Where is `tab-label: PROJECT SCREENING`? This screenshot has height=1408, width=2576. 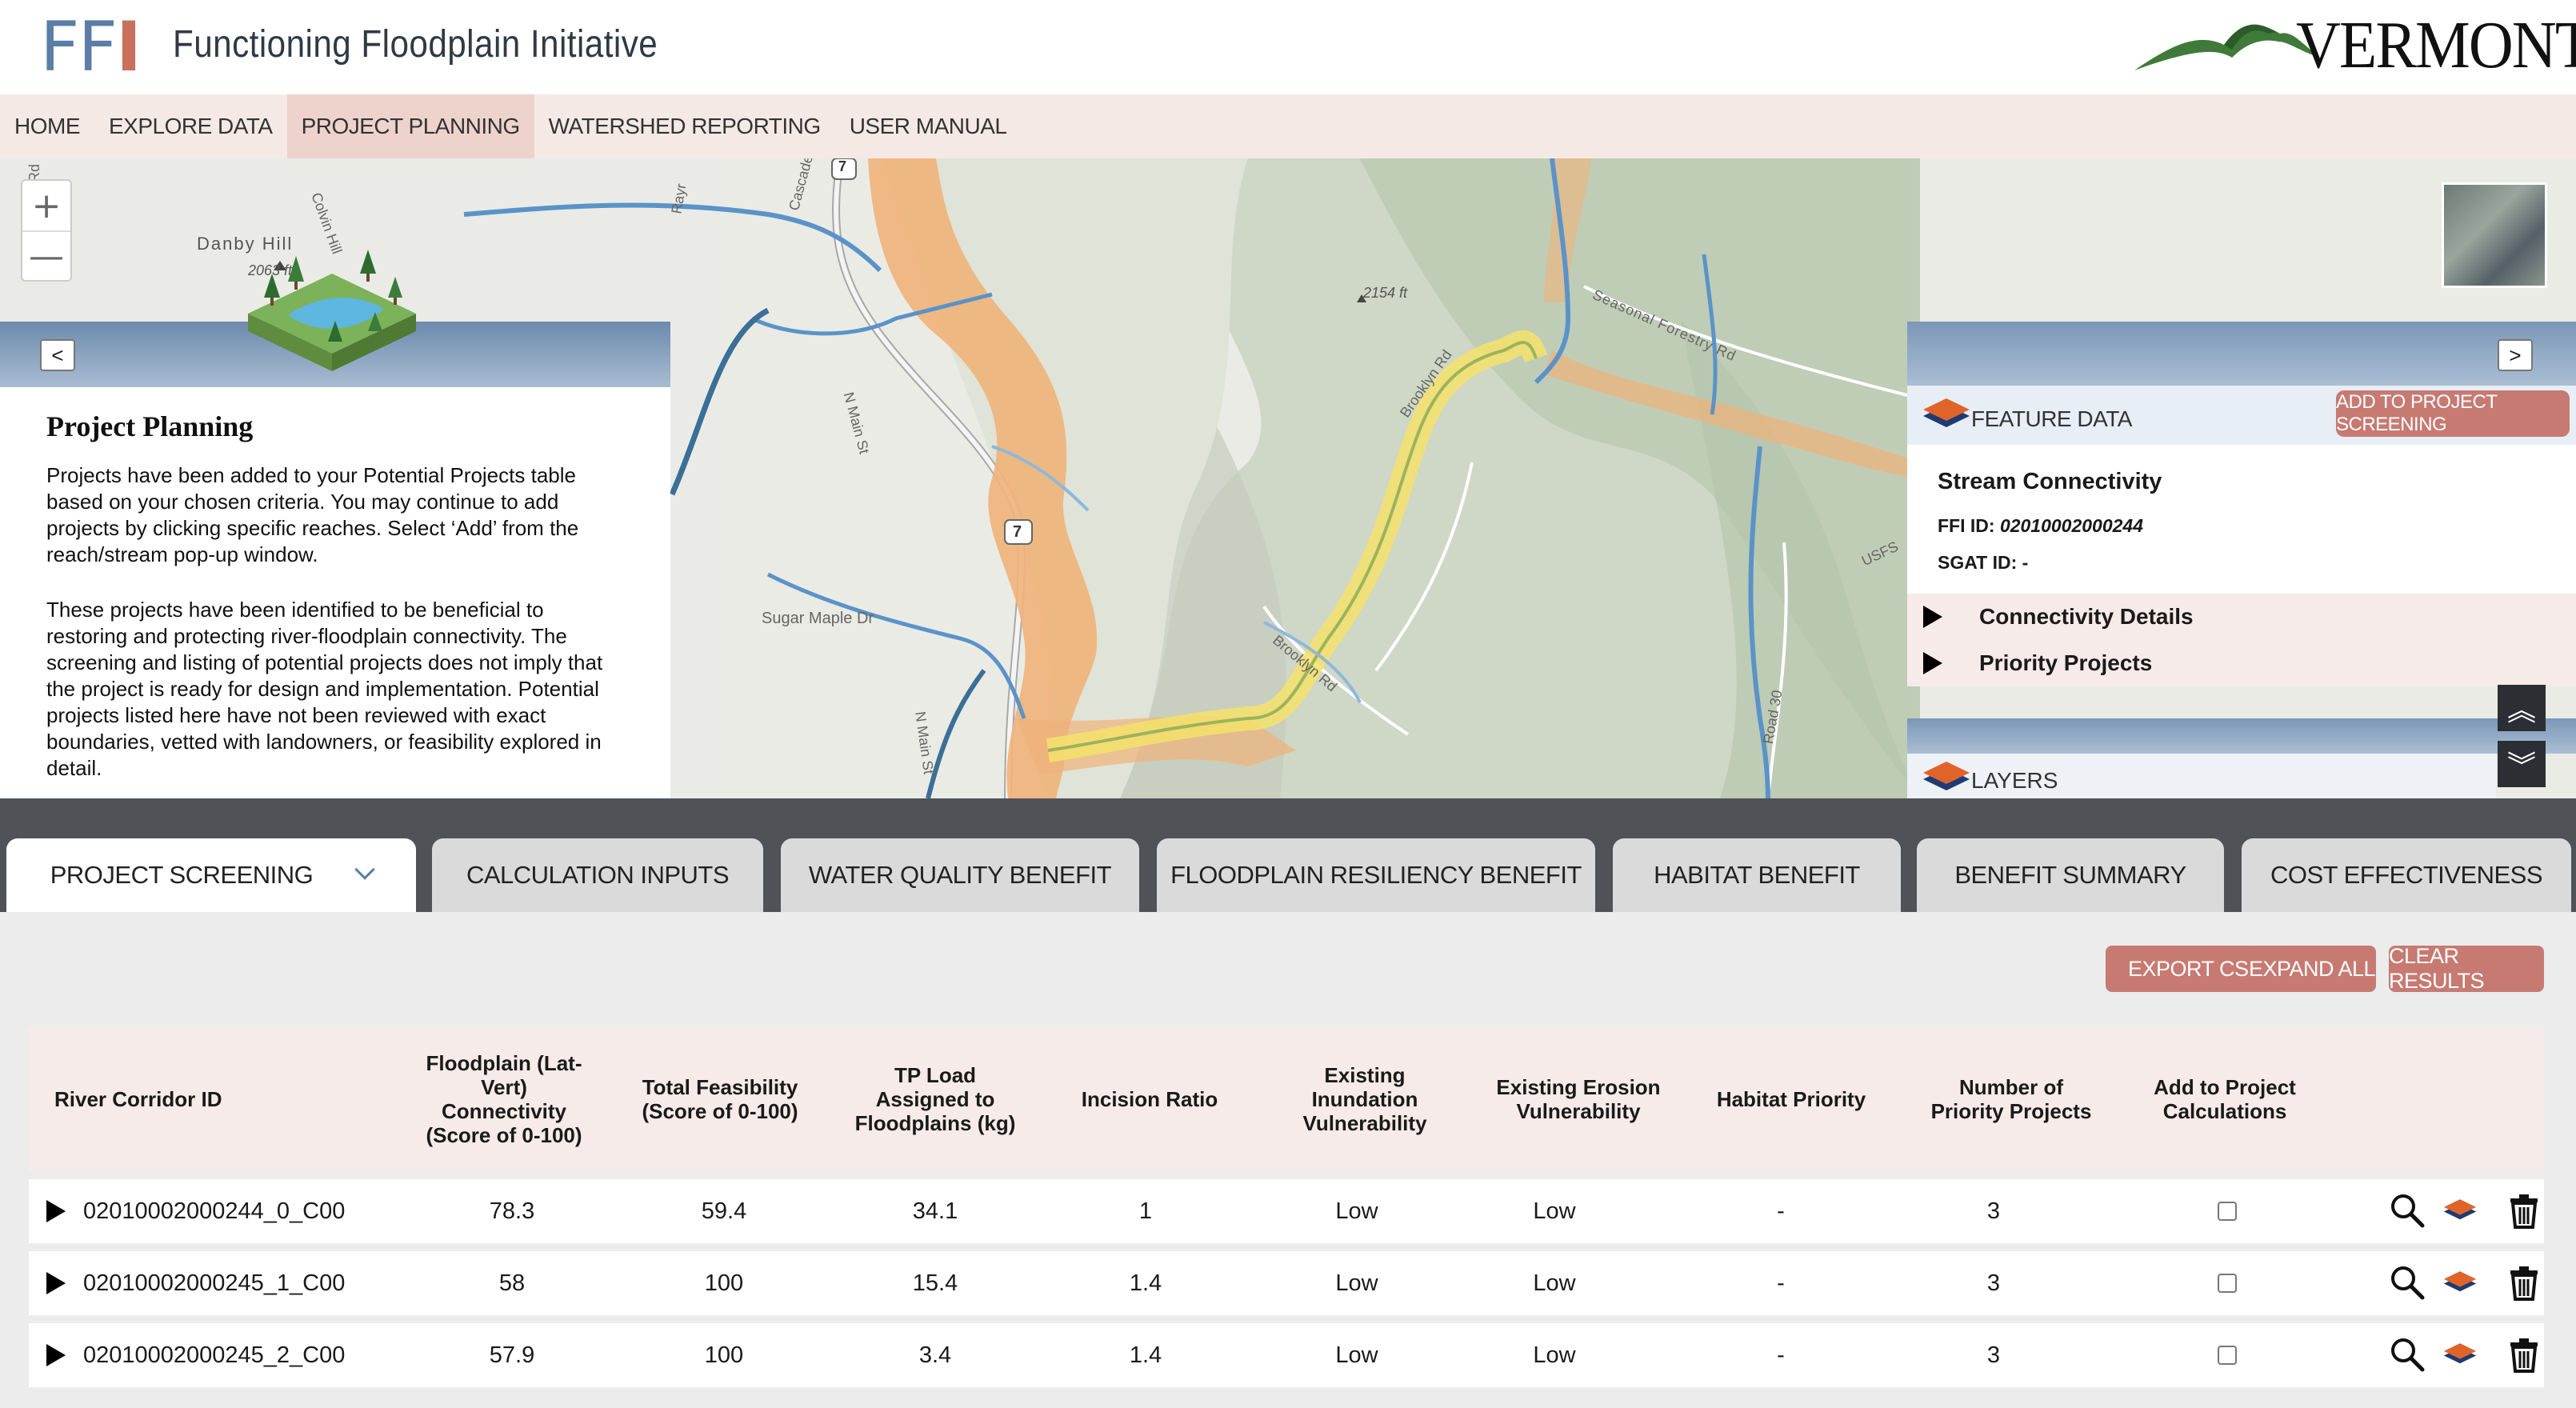 tab-label: PROJECT SCREENING is located at coordinates (182, 875).